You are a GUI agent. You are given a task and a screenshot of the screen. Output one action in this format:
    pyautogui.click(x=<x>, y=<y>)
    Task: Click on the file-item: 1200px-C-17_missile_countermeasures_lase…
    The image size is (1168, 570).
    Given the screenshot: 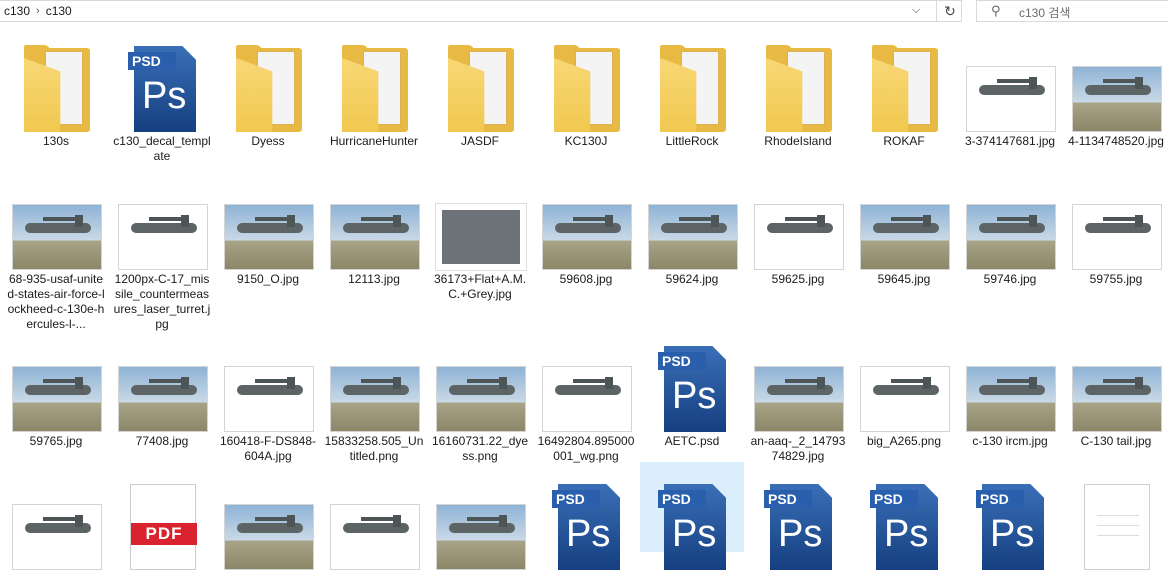 What is the action you would take?
    pyautogui.click(x=162, y=246)
    